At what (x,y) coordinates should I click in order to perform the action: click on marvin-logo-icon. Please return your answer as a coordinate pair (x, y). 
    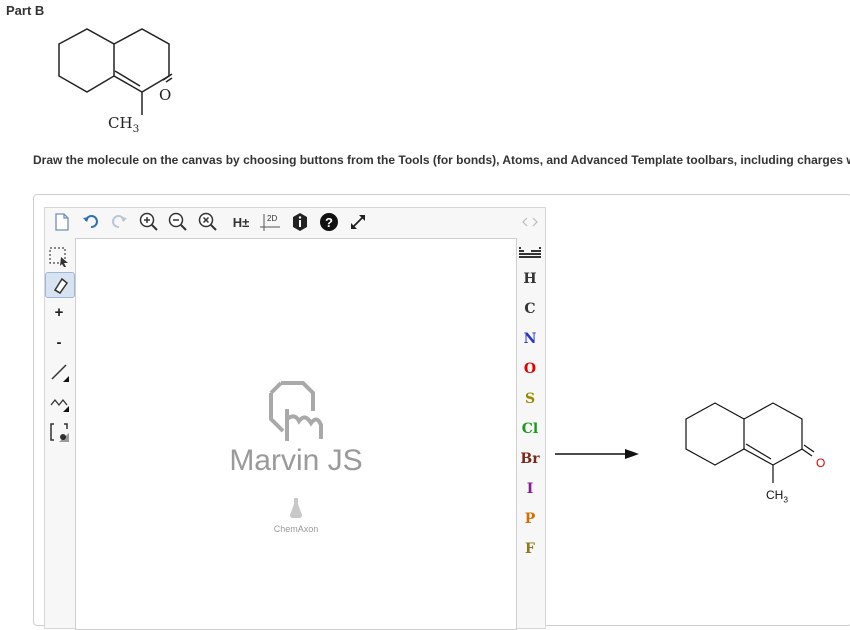
    Looking at the image, I should click on (296, 411).